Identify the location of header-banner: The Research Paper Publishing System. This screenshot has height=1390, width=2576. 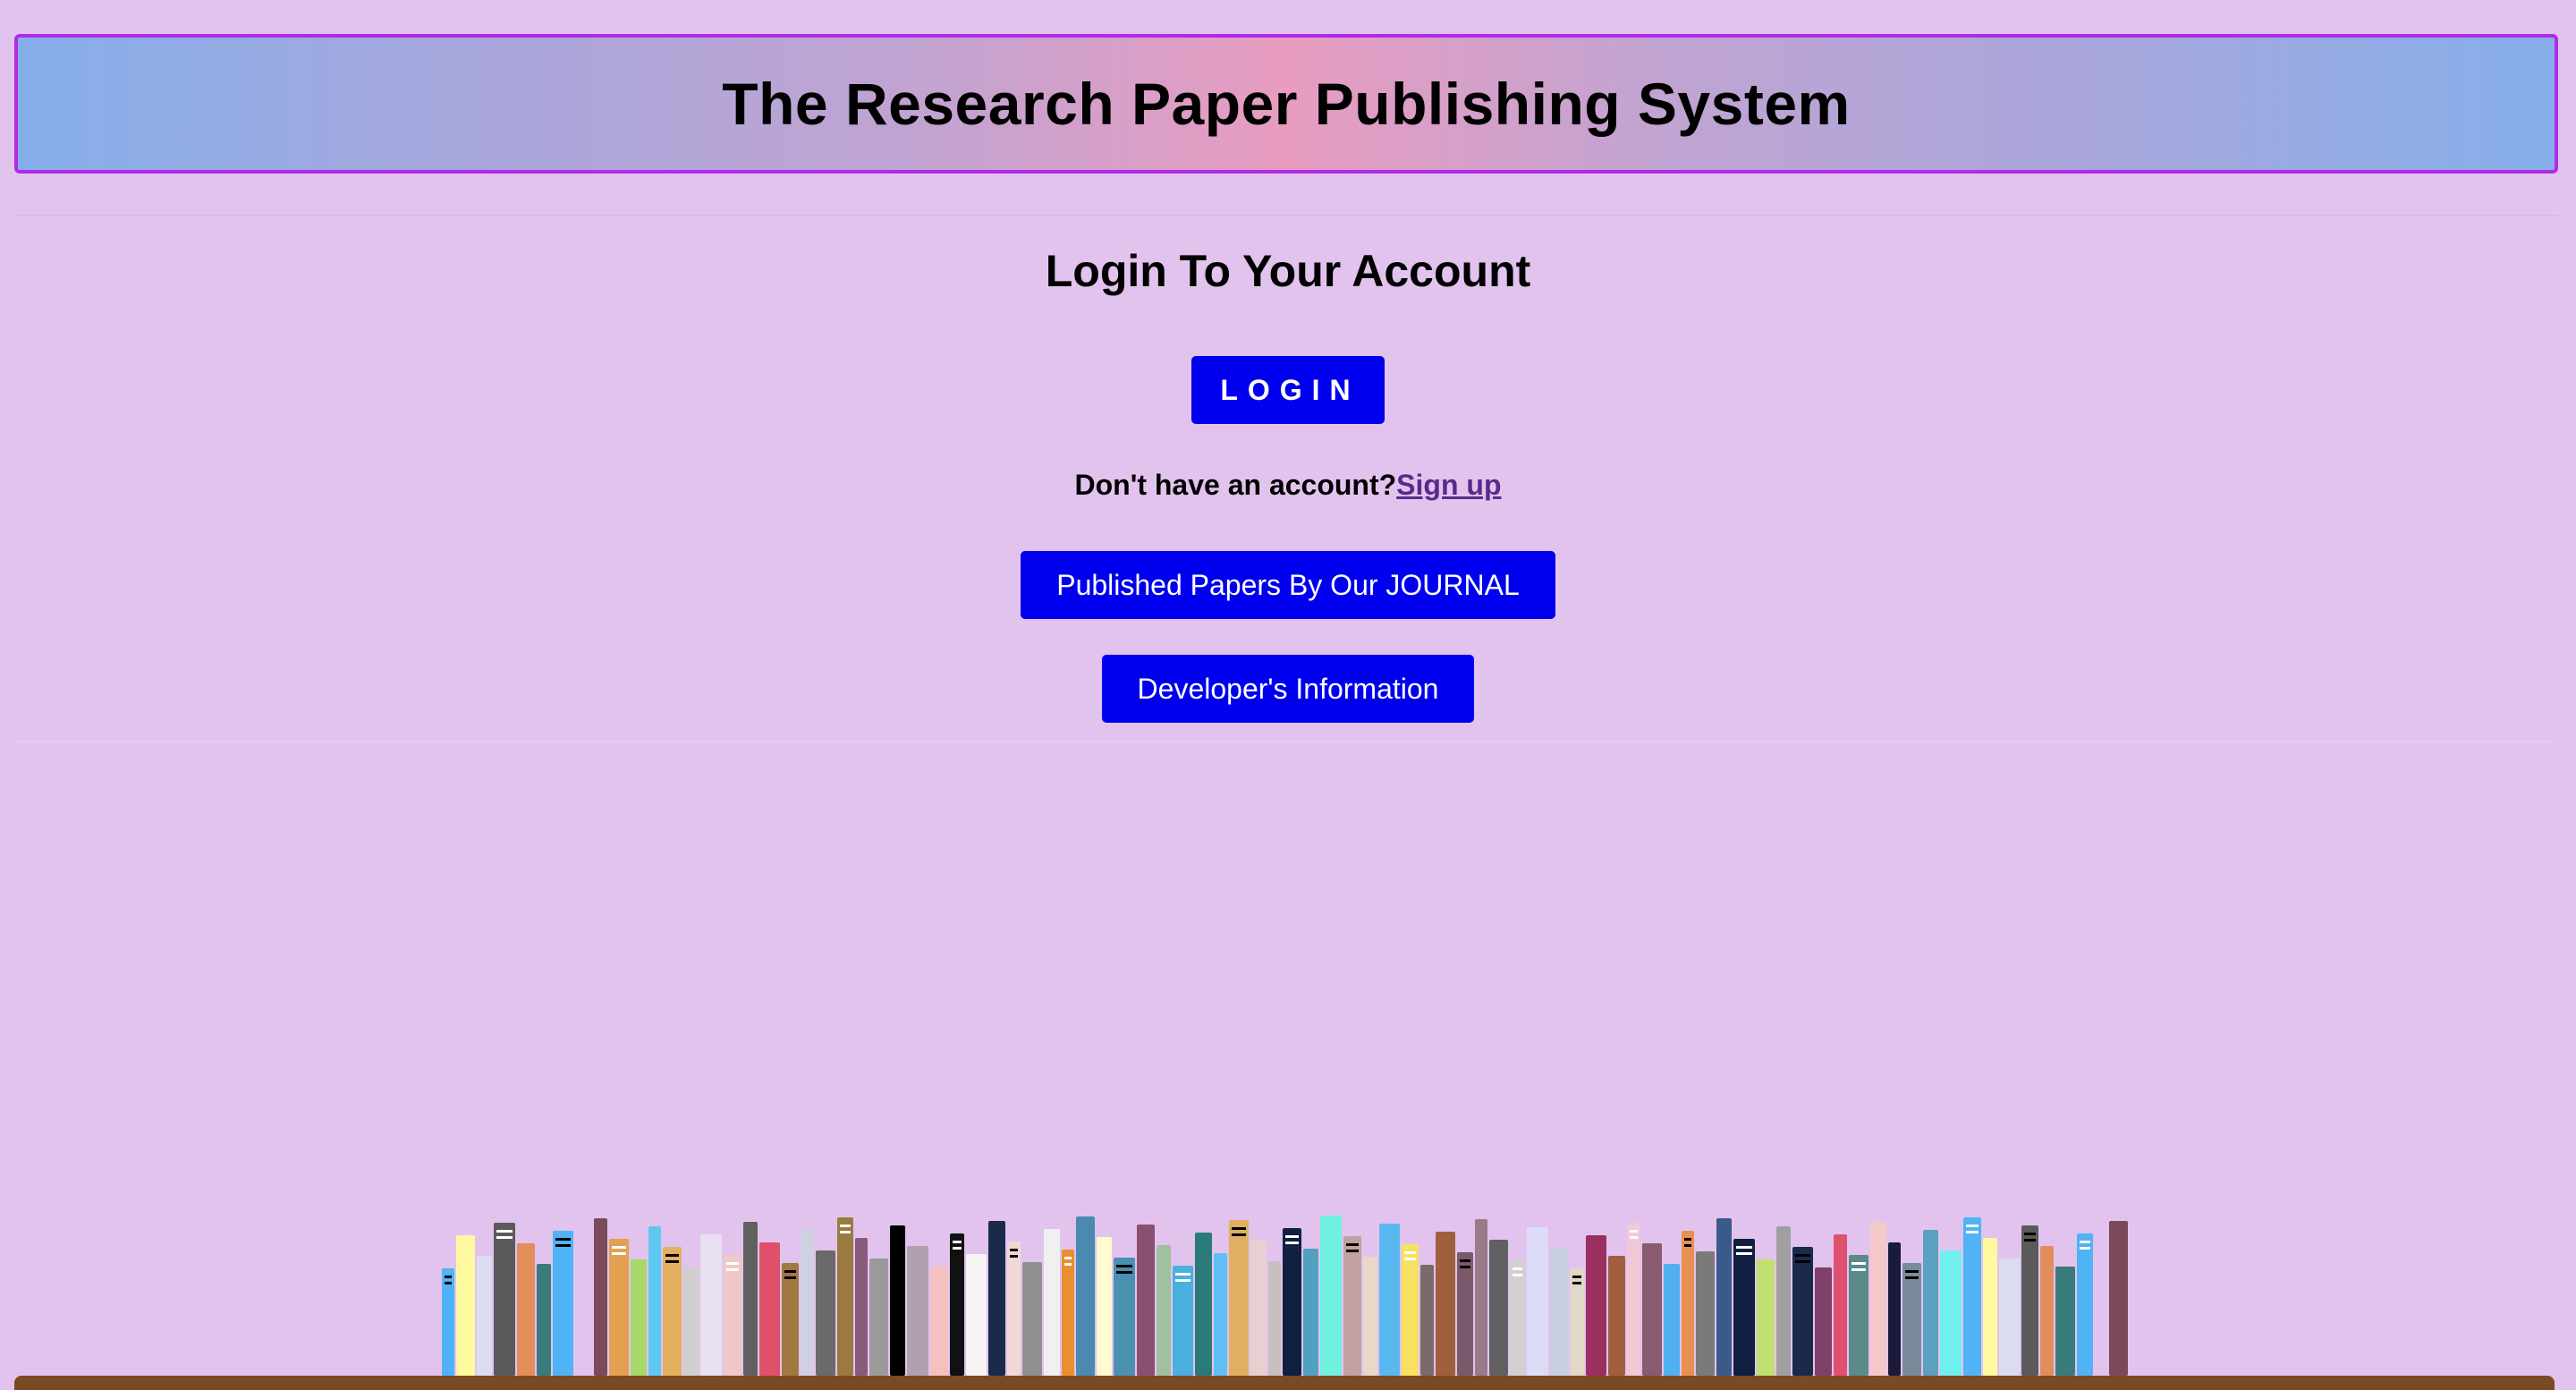
(1286, 104).